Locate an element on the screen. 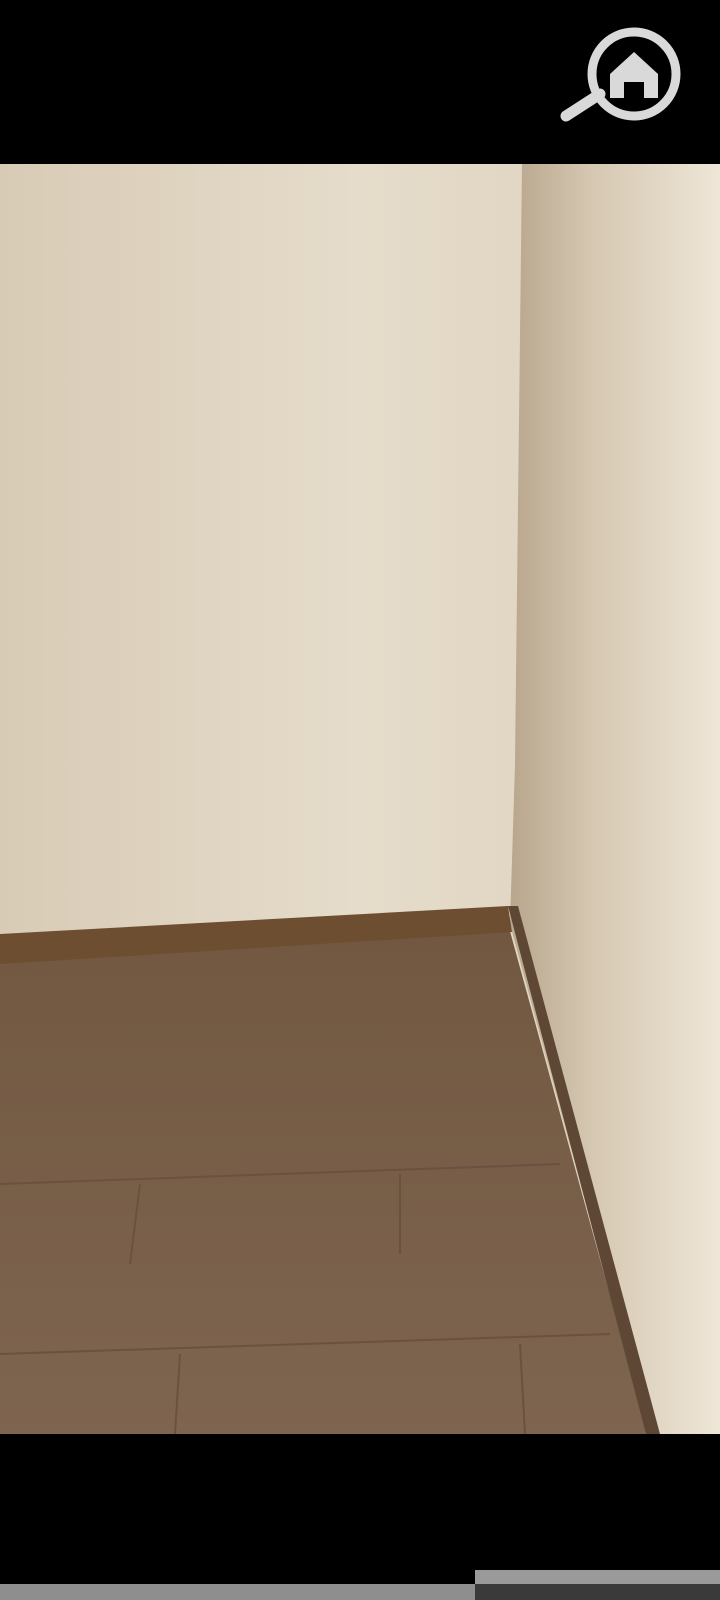  video-progress-fill is located at coordinates (237, 1592).